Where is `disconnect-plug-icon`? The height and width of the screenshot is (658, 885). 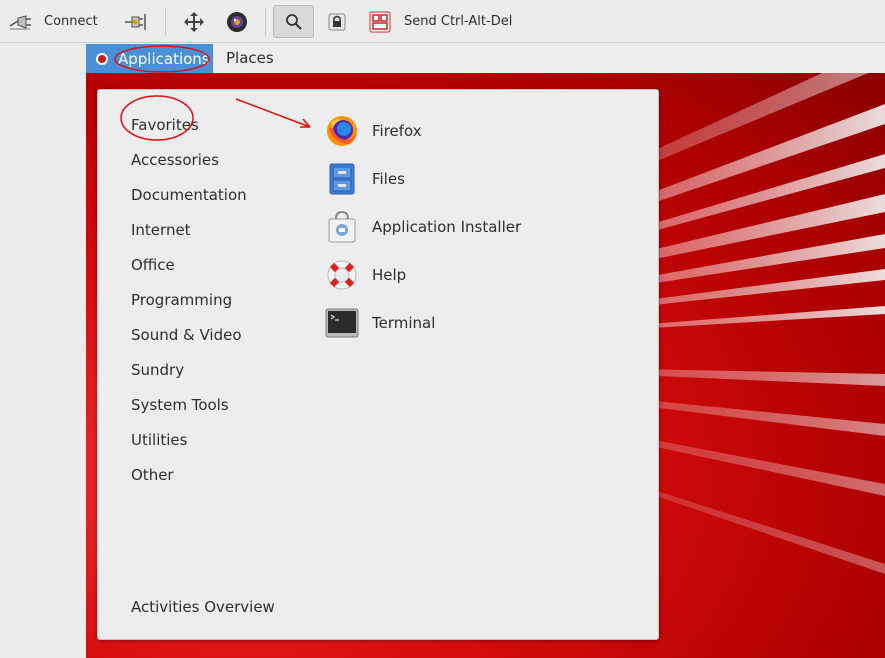
disconnect-plug-icon is located at coordinates (21, 21).